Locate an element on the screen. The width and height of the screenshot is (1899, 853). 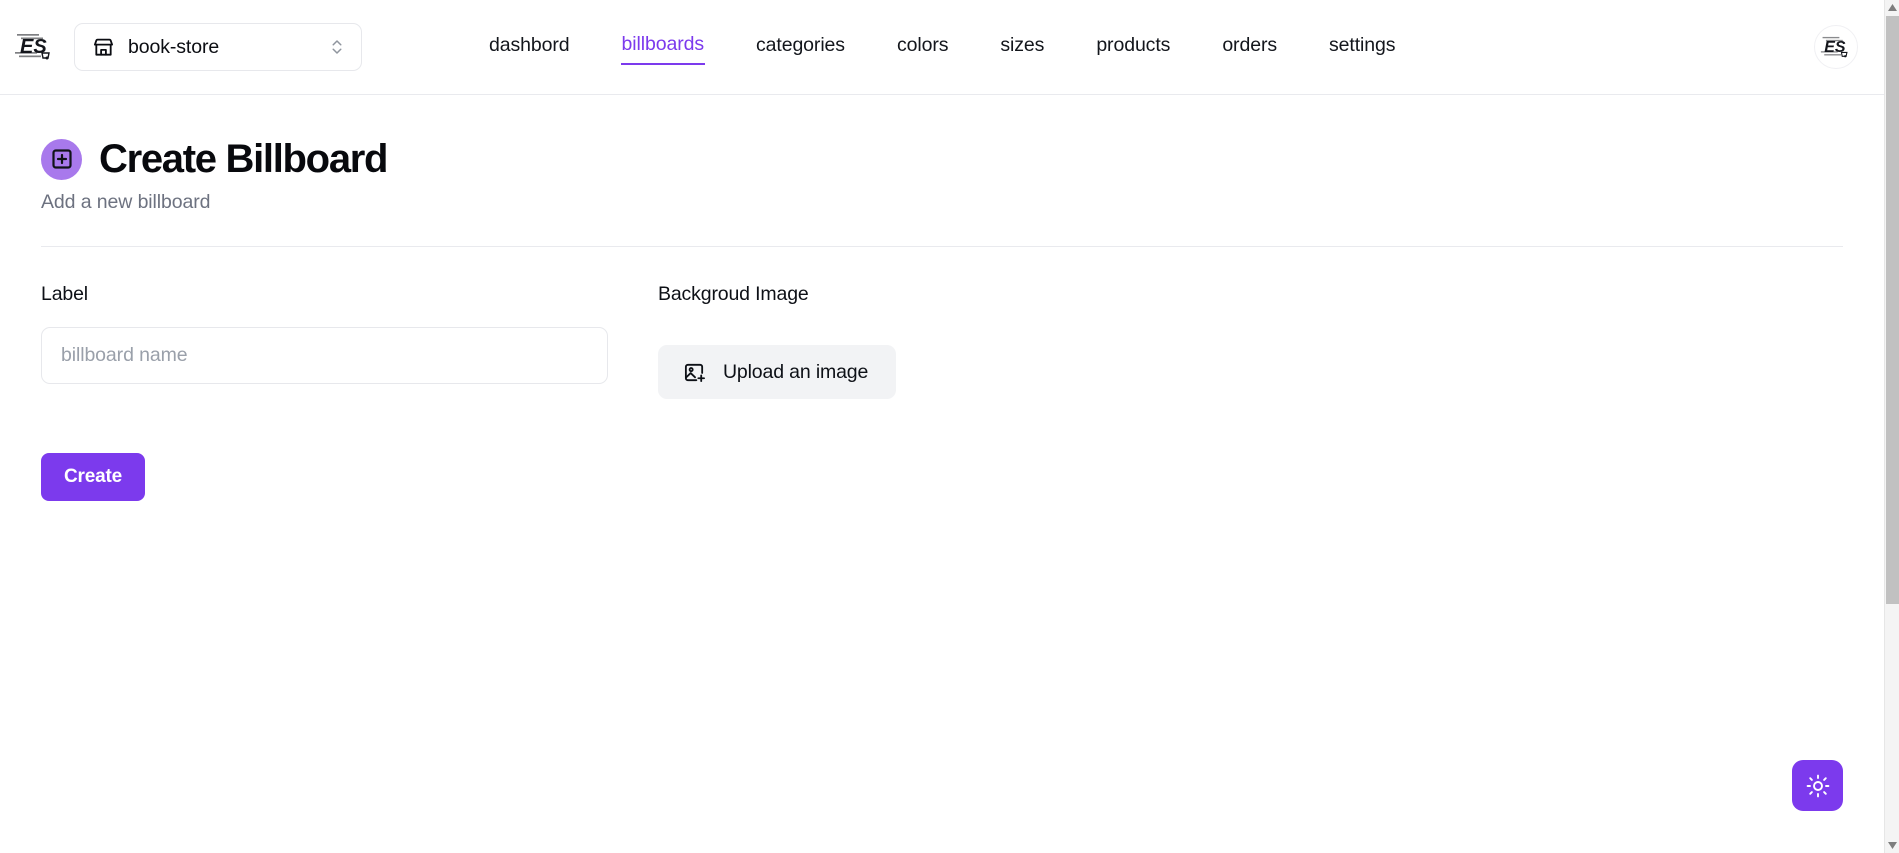
nav-link-billboards: billboards is located at coordinates (662, 47).